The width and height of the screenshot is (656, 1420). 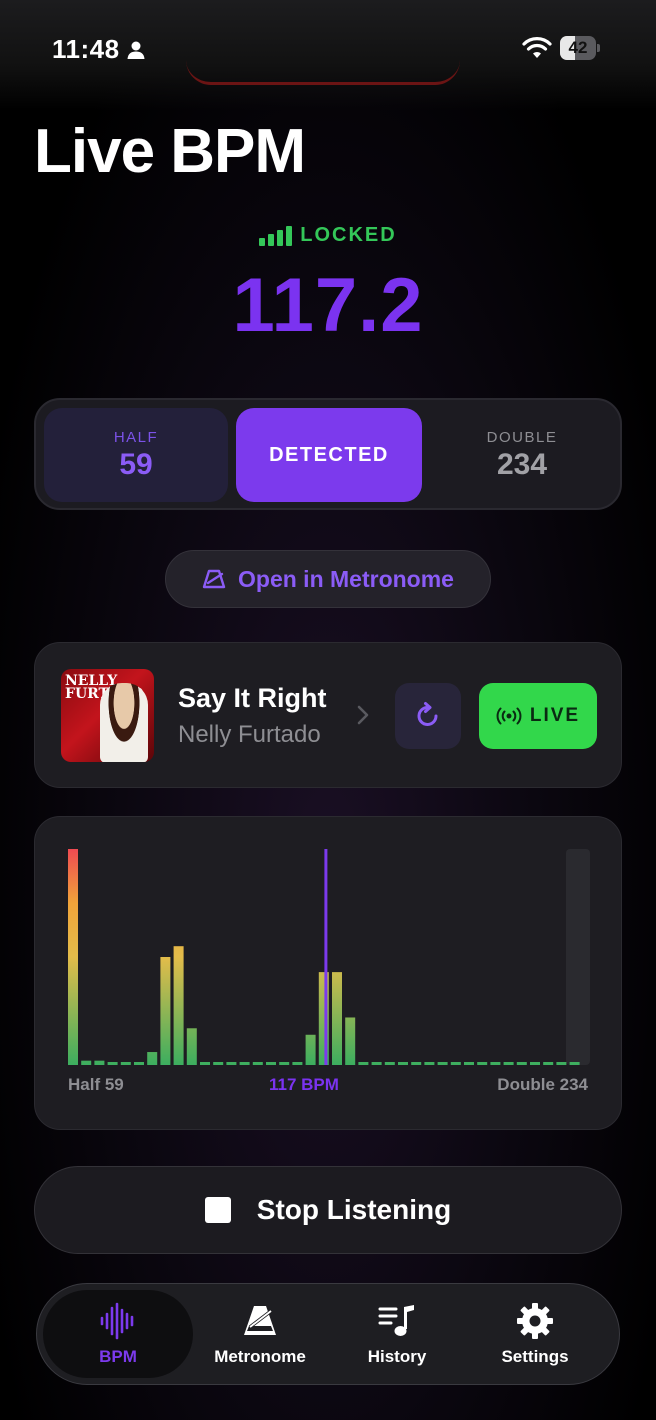 I want to click on track-title: Say It Right, so click(x=252, y=698).